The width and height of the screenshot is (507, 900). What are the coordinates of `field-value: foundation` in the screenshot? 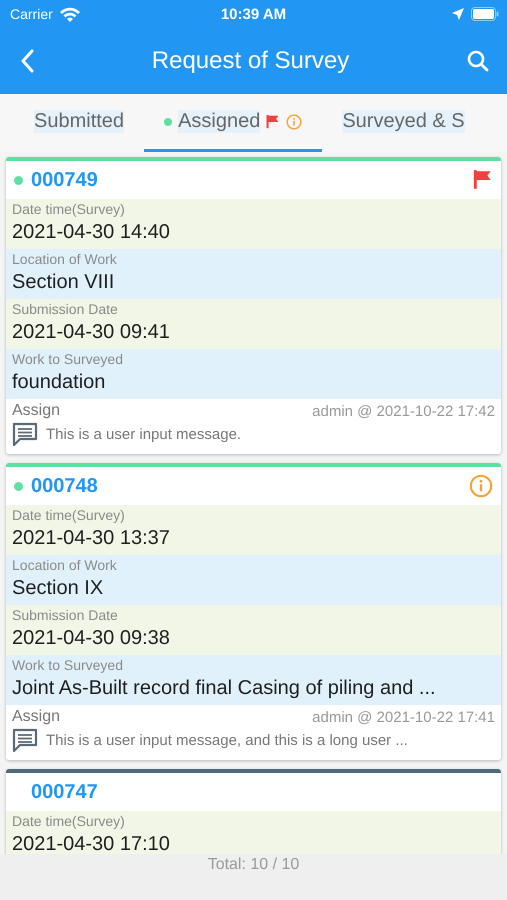 It's located at (59, 382).